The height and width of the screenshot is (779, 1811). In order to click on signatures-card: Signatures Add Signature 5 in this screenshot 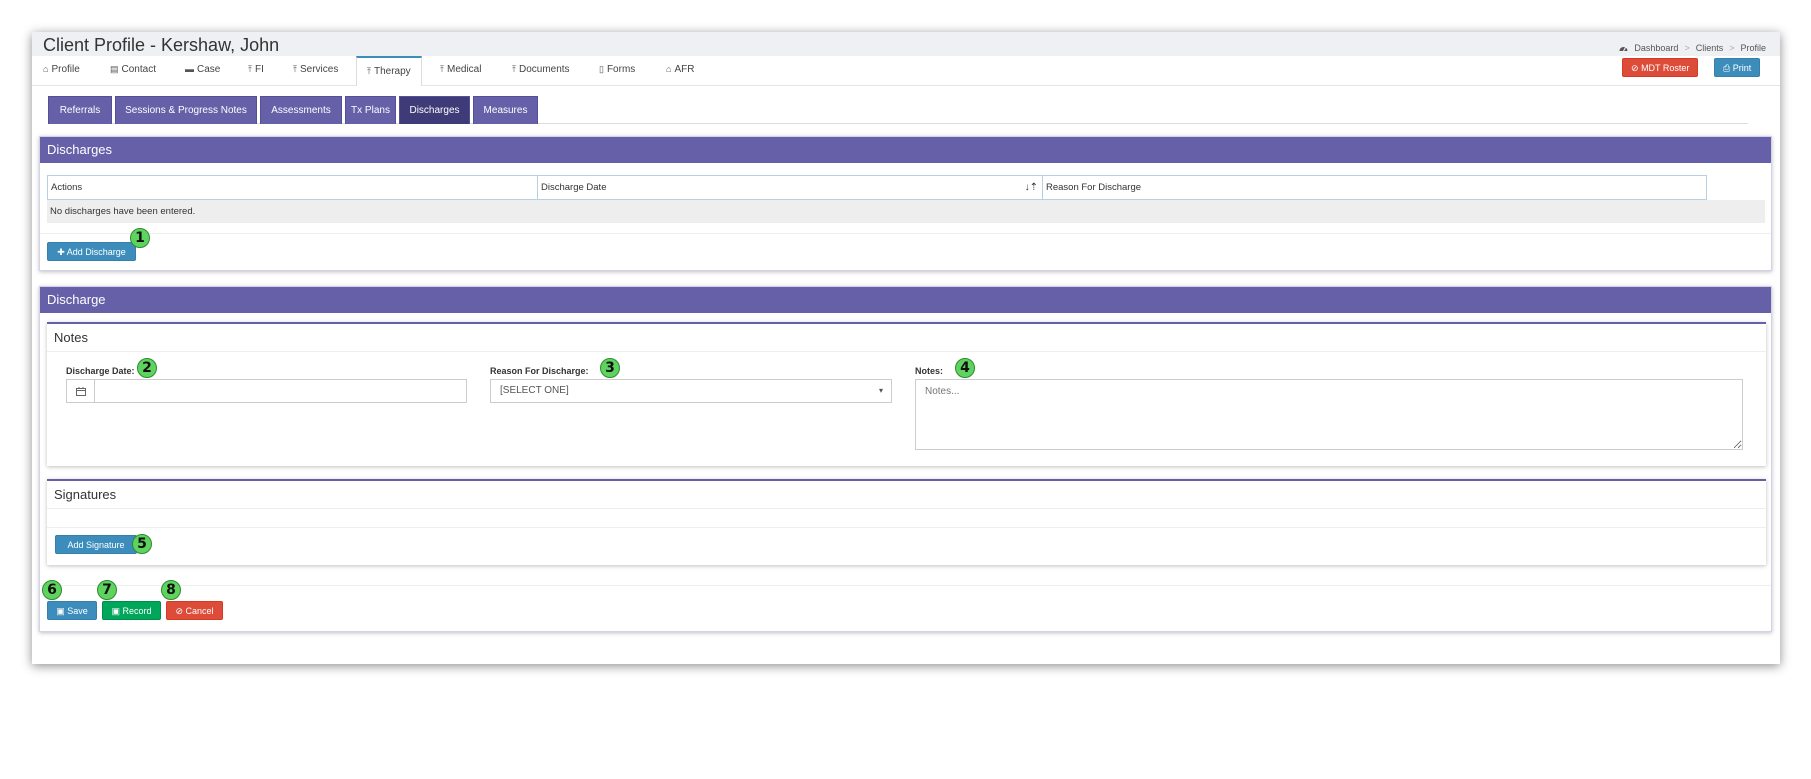, I will do `click(906, 522)`.